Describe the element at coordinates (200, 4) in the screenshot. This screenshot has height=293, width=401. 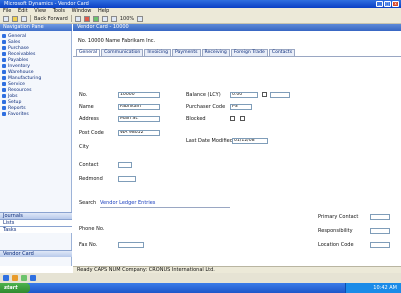
I see `window-title-bar: Microsoft Dynamics - Vendor Card` at that location.